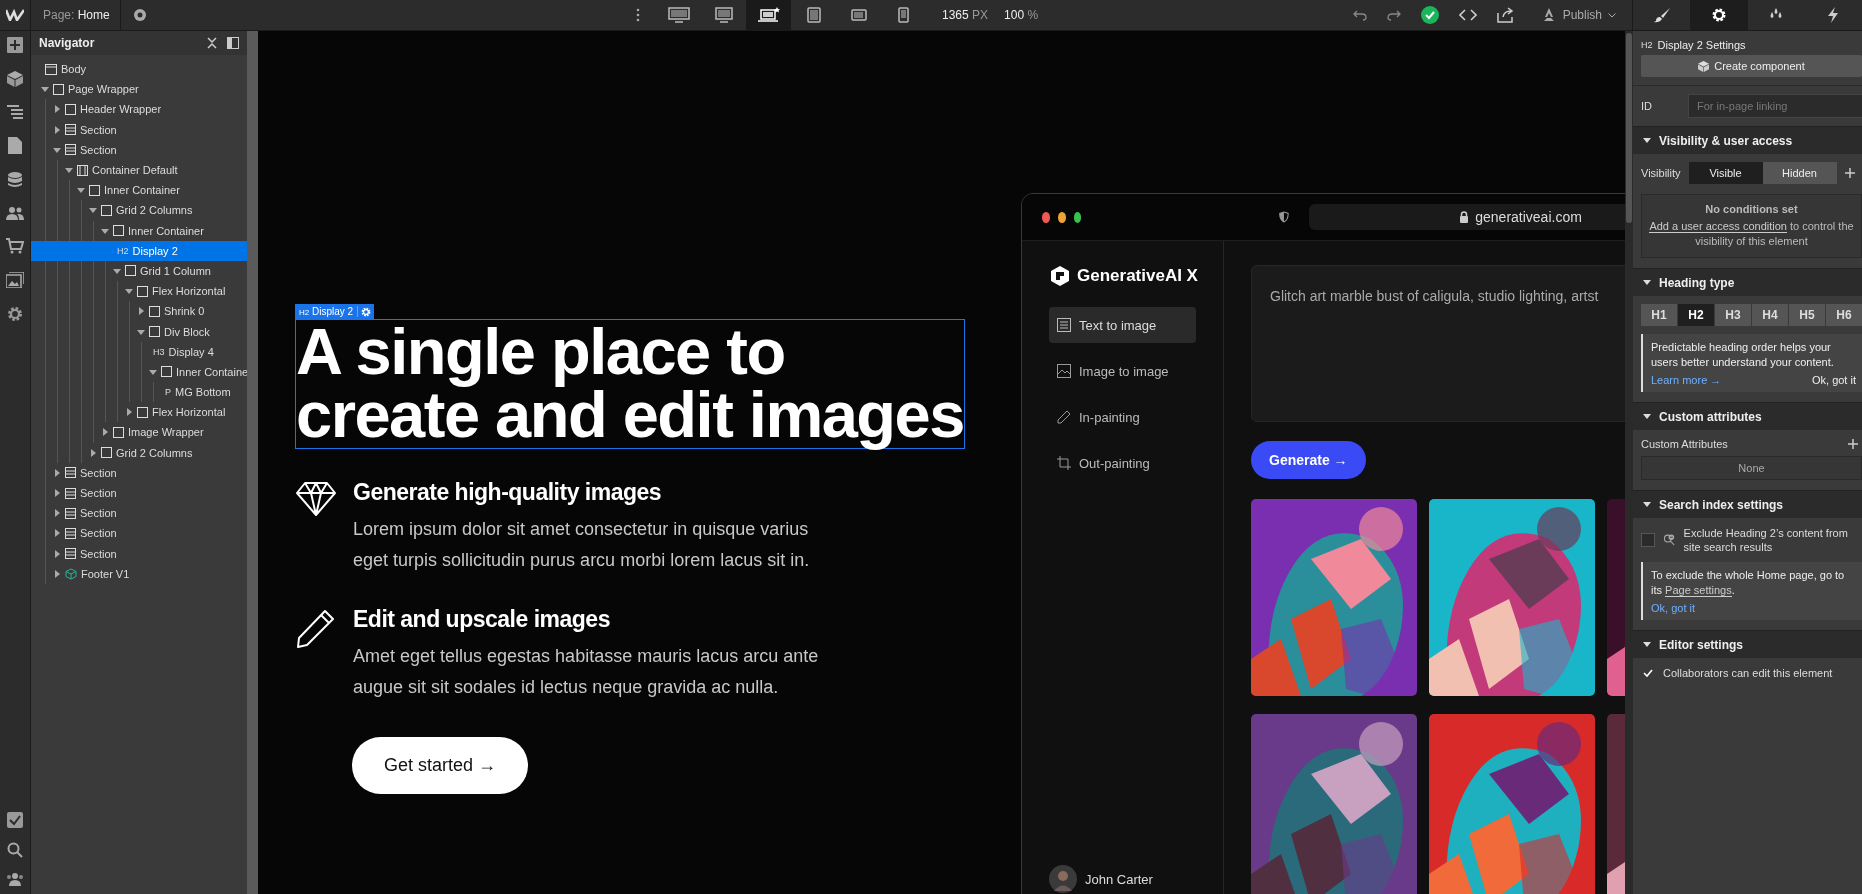  I want to click on breakpoint-button, so click(768, 15).